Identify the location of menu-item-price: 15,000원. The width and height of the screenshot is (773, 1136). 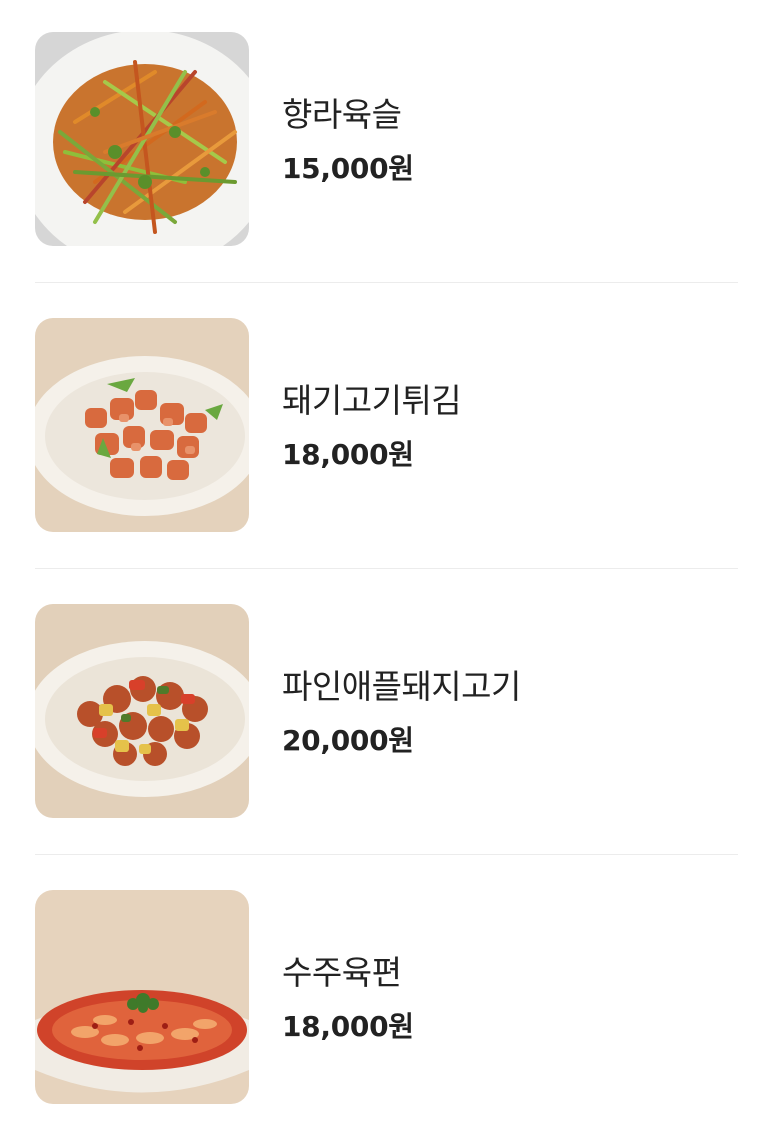
(348, 168).